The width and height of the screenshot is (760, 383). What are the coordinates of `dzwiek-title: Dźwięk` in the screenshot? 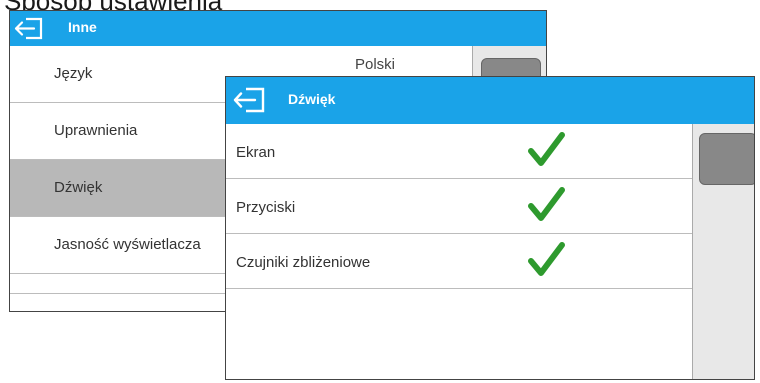 It's located at (312, 99).